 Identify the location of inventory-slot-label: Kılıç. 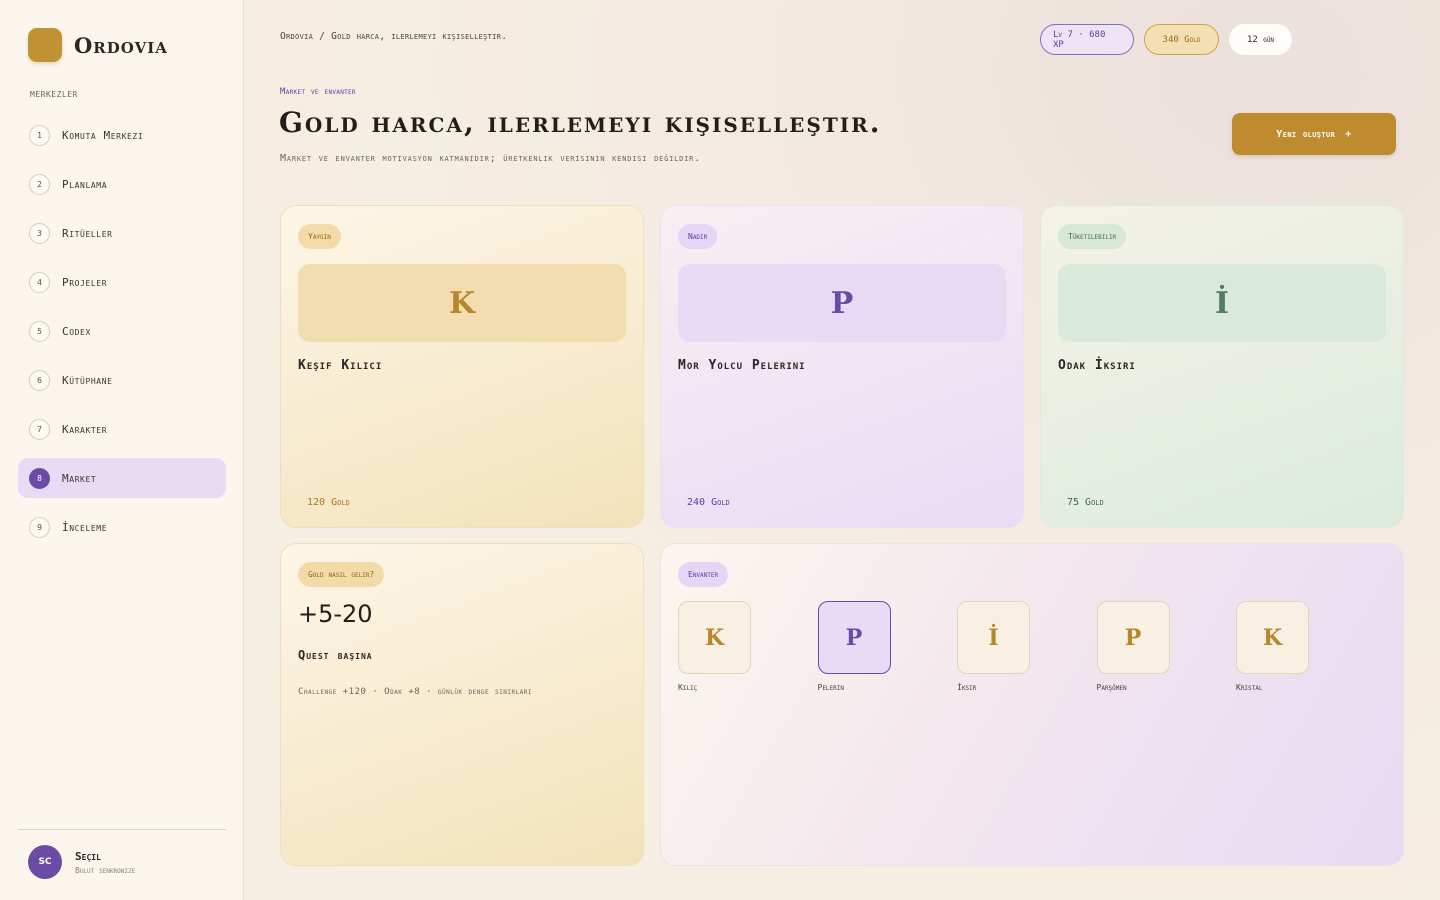
(688, 687).